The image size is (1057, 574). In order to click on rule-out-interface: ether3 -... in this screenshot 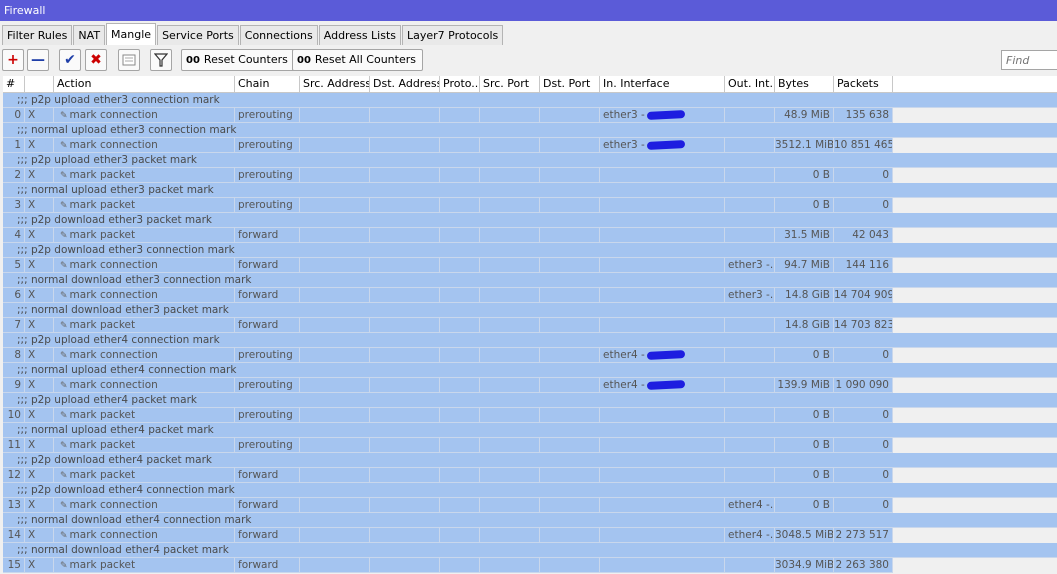, I will do `click(750, 295)`.